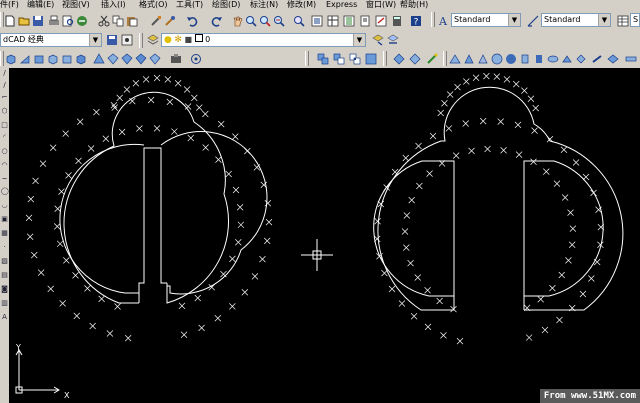  What do you see at coordinates (9, 5) in the screenshot?
I see `menu-file: 件(F)` at bounding box center [9, 5].